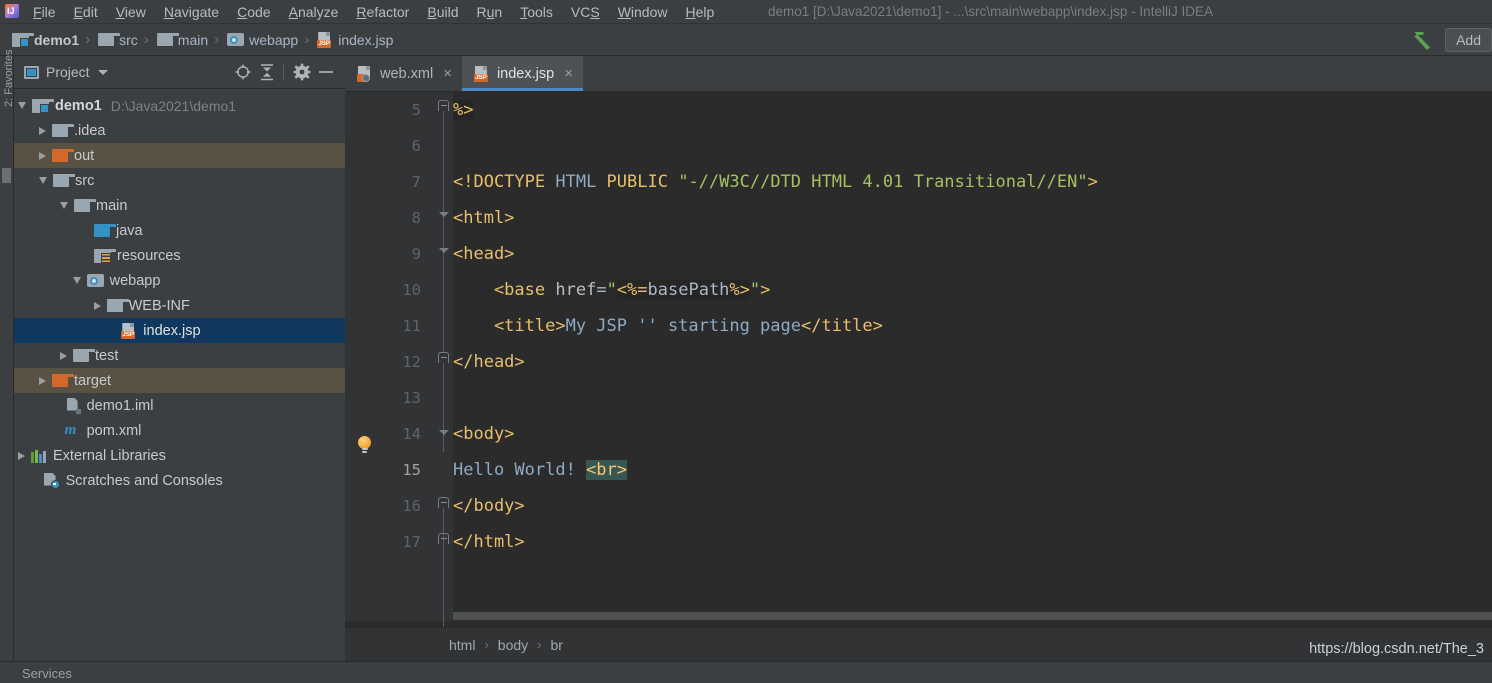 The image size is (1492, 683). Describe the element at coordinates (131, 12) in the screenshot. I see `menu-item-view: View` at that location.